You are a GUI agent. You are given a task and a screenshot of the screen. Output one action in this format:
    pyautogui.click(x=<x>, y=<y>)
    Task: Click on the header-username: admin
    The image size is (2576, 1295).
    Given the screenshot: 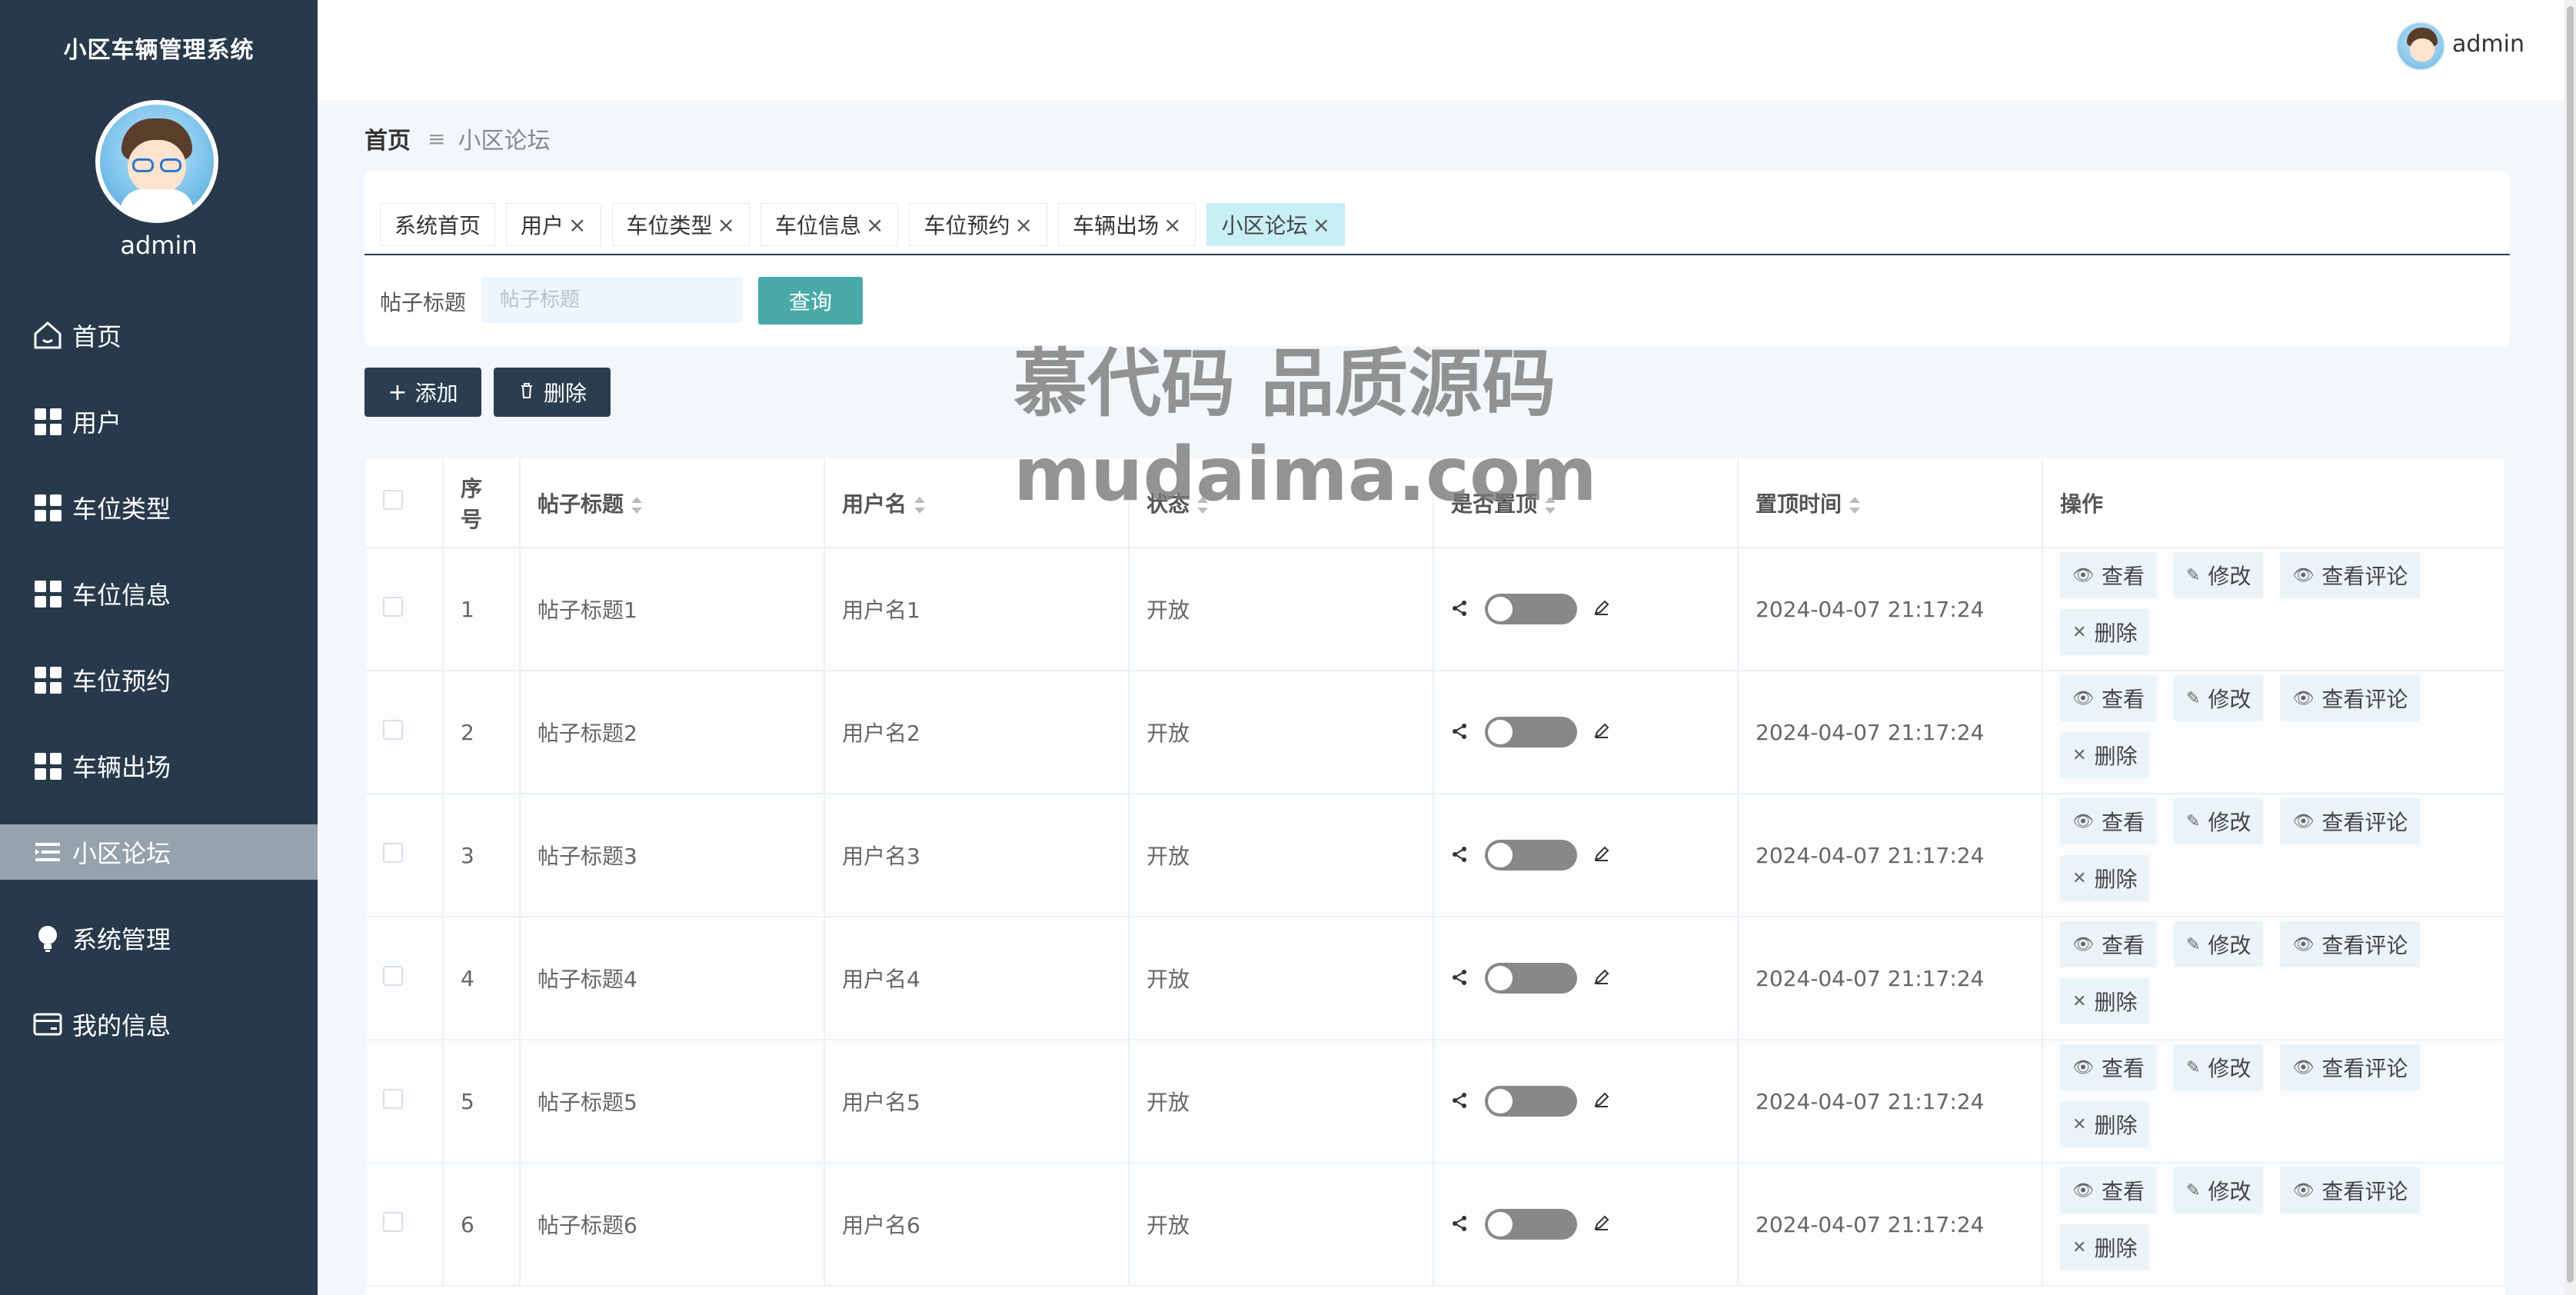 What is the action you would take?
    pyautogui.click(x=2508, y=44)
    